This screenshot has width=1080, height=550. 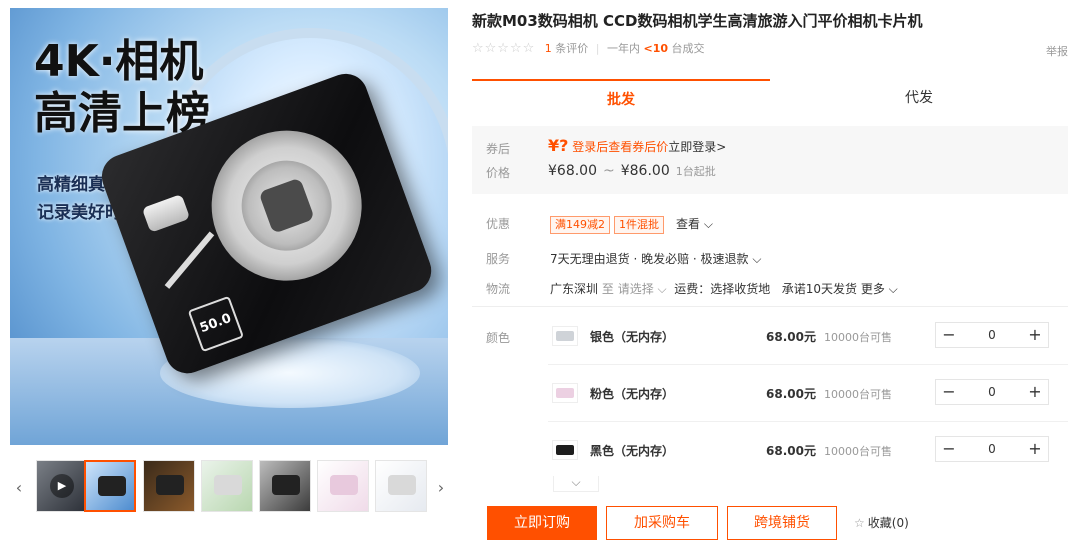 What do you see at coordinates (441, 487) in the screenshot?
I see `chevron-right-icon: ›` at bounding box center [441, 487].